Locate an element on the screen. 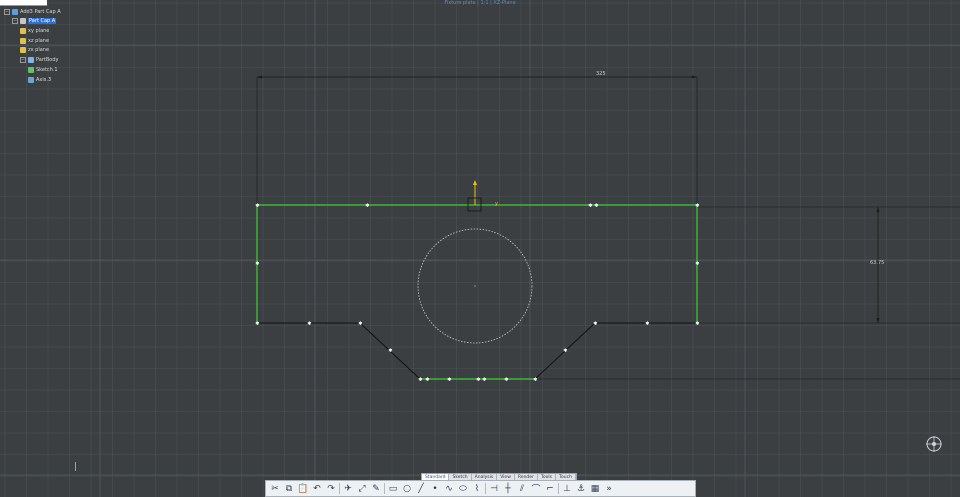 Image resolution: width=960 pixels, height=497 pixels. dimension-arrow-bottom is located at coordinates (878, 320).